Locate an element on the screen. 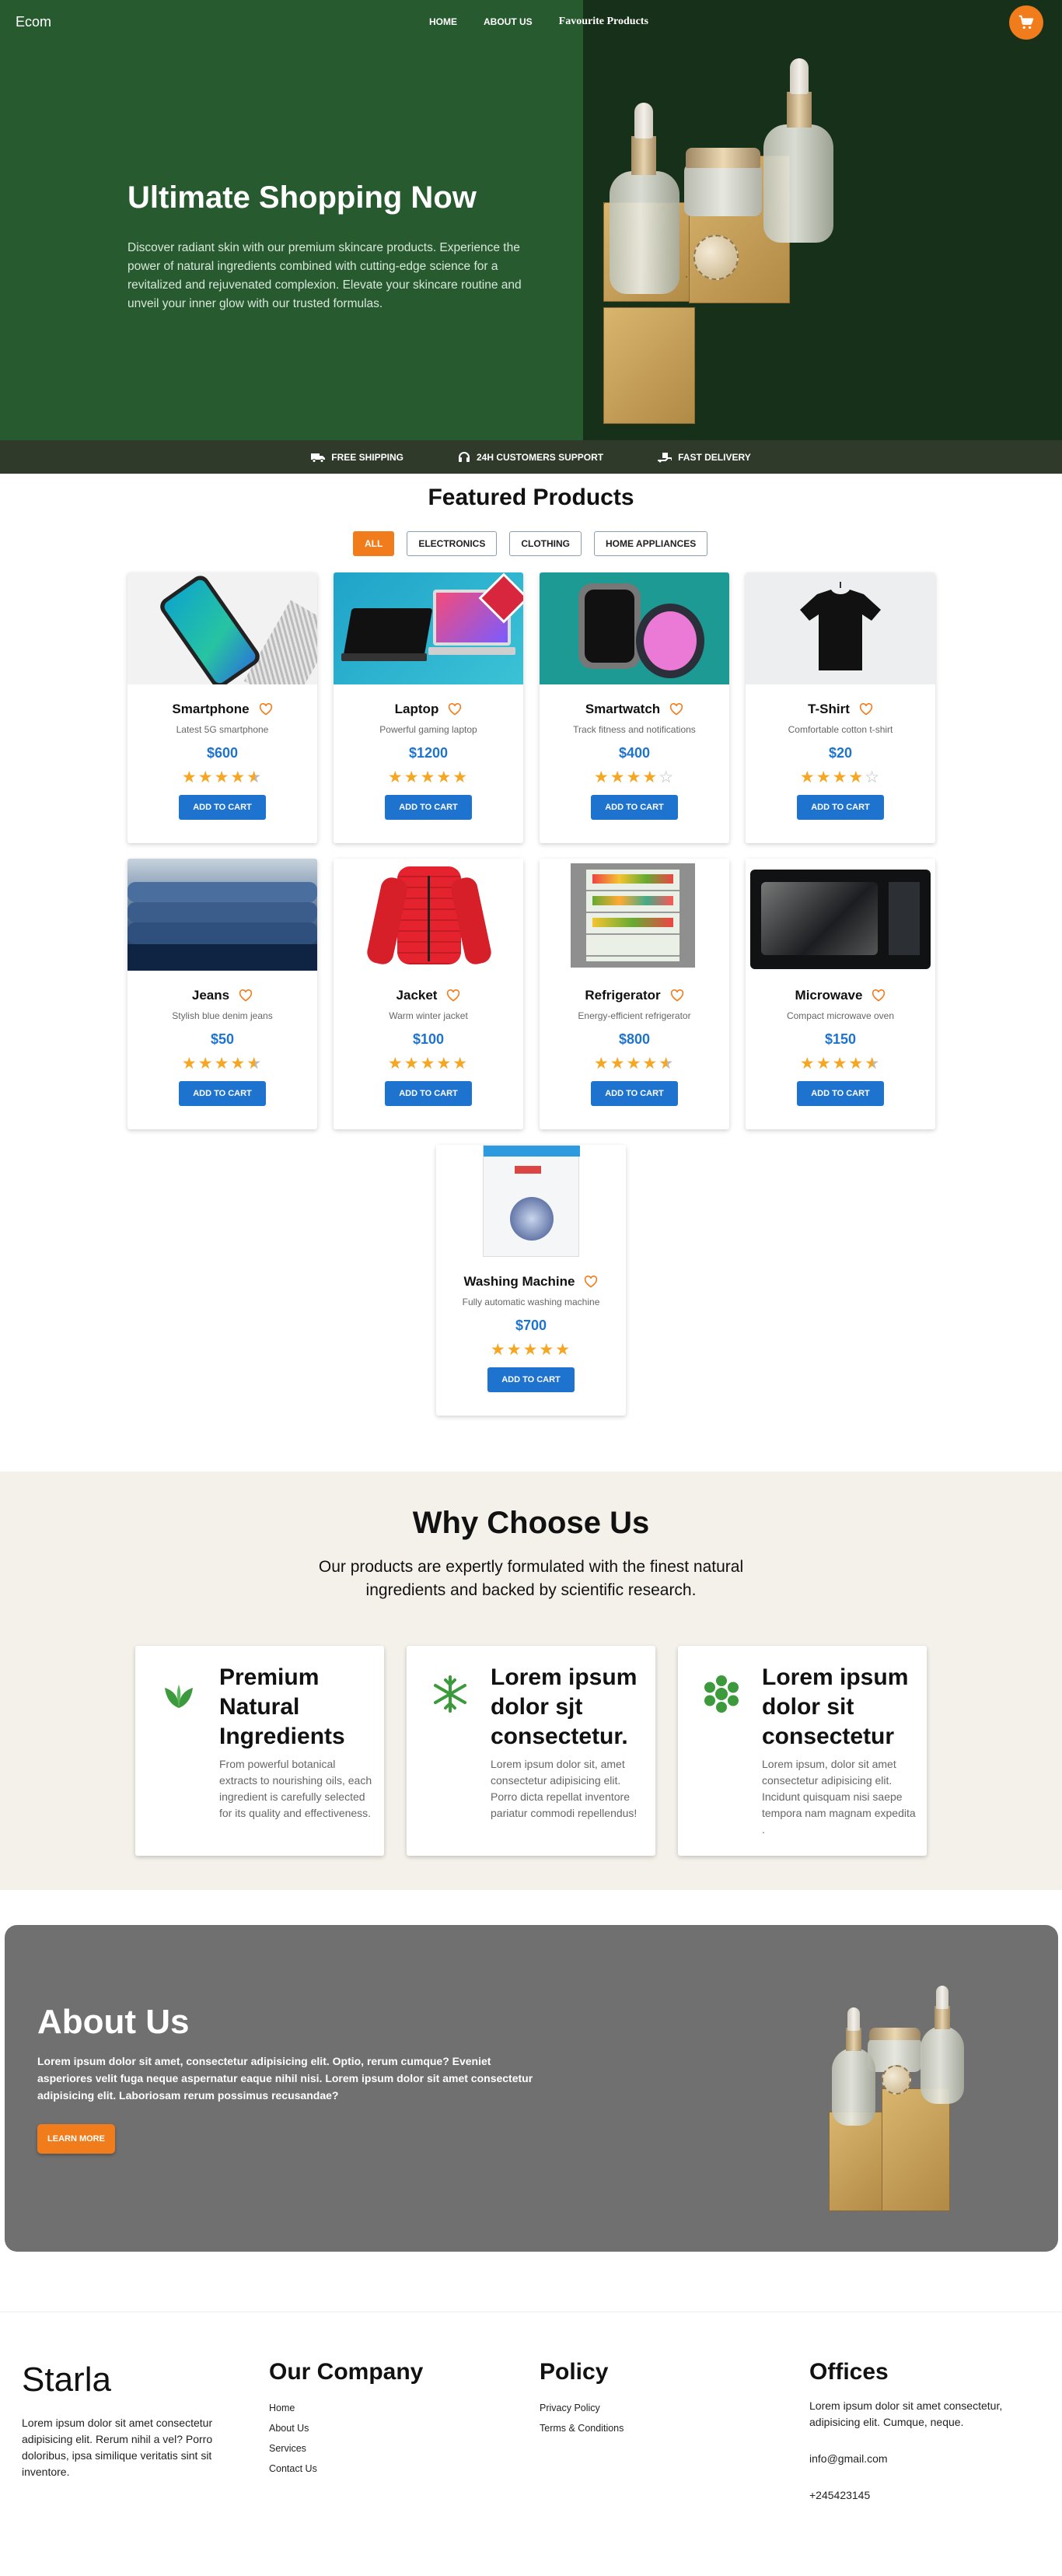  product-name: Jacket is located at coordinates (417, 996).